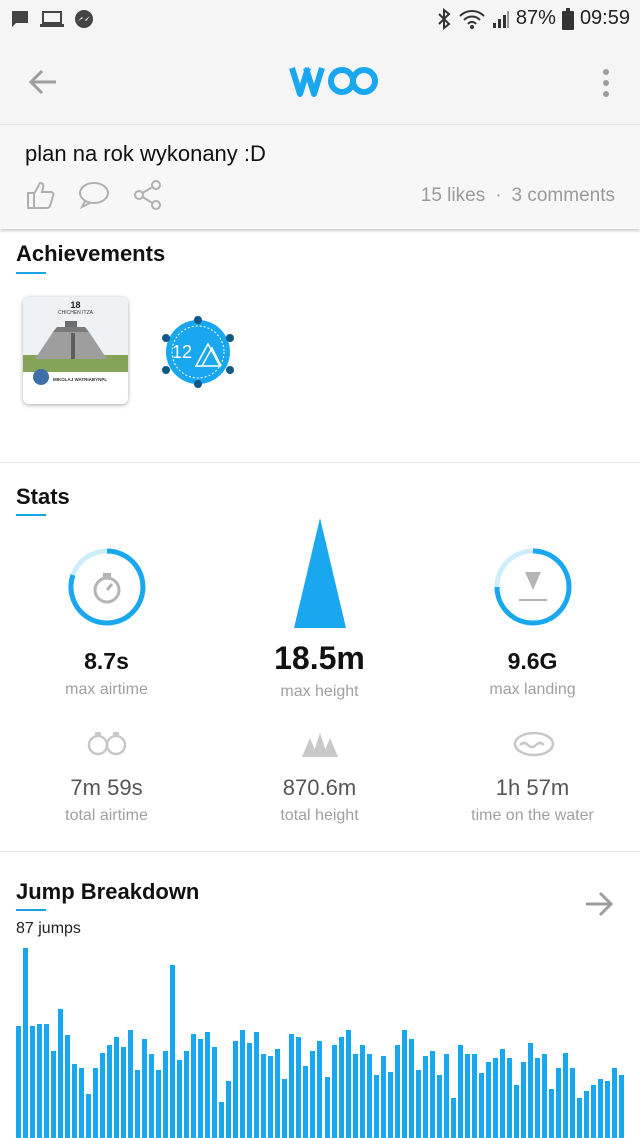  I want to click on divider, so click(320, 851).